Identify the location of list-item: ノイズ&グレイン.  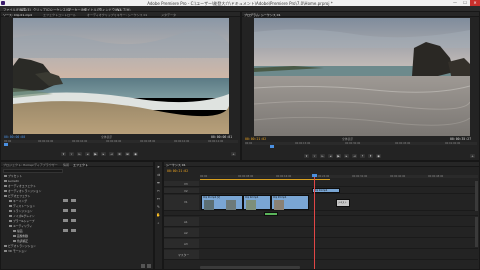
(22, 216).